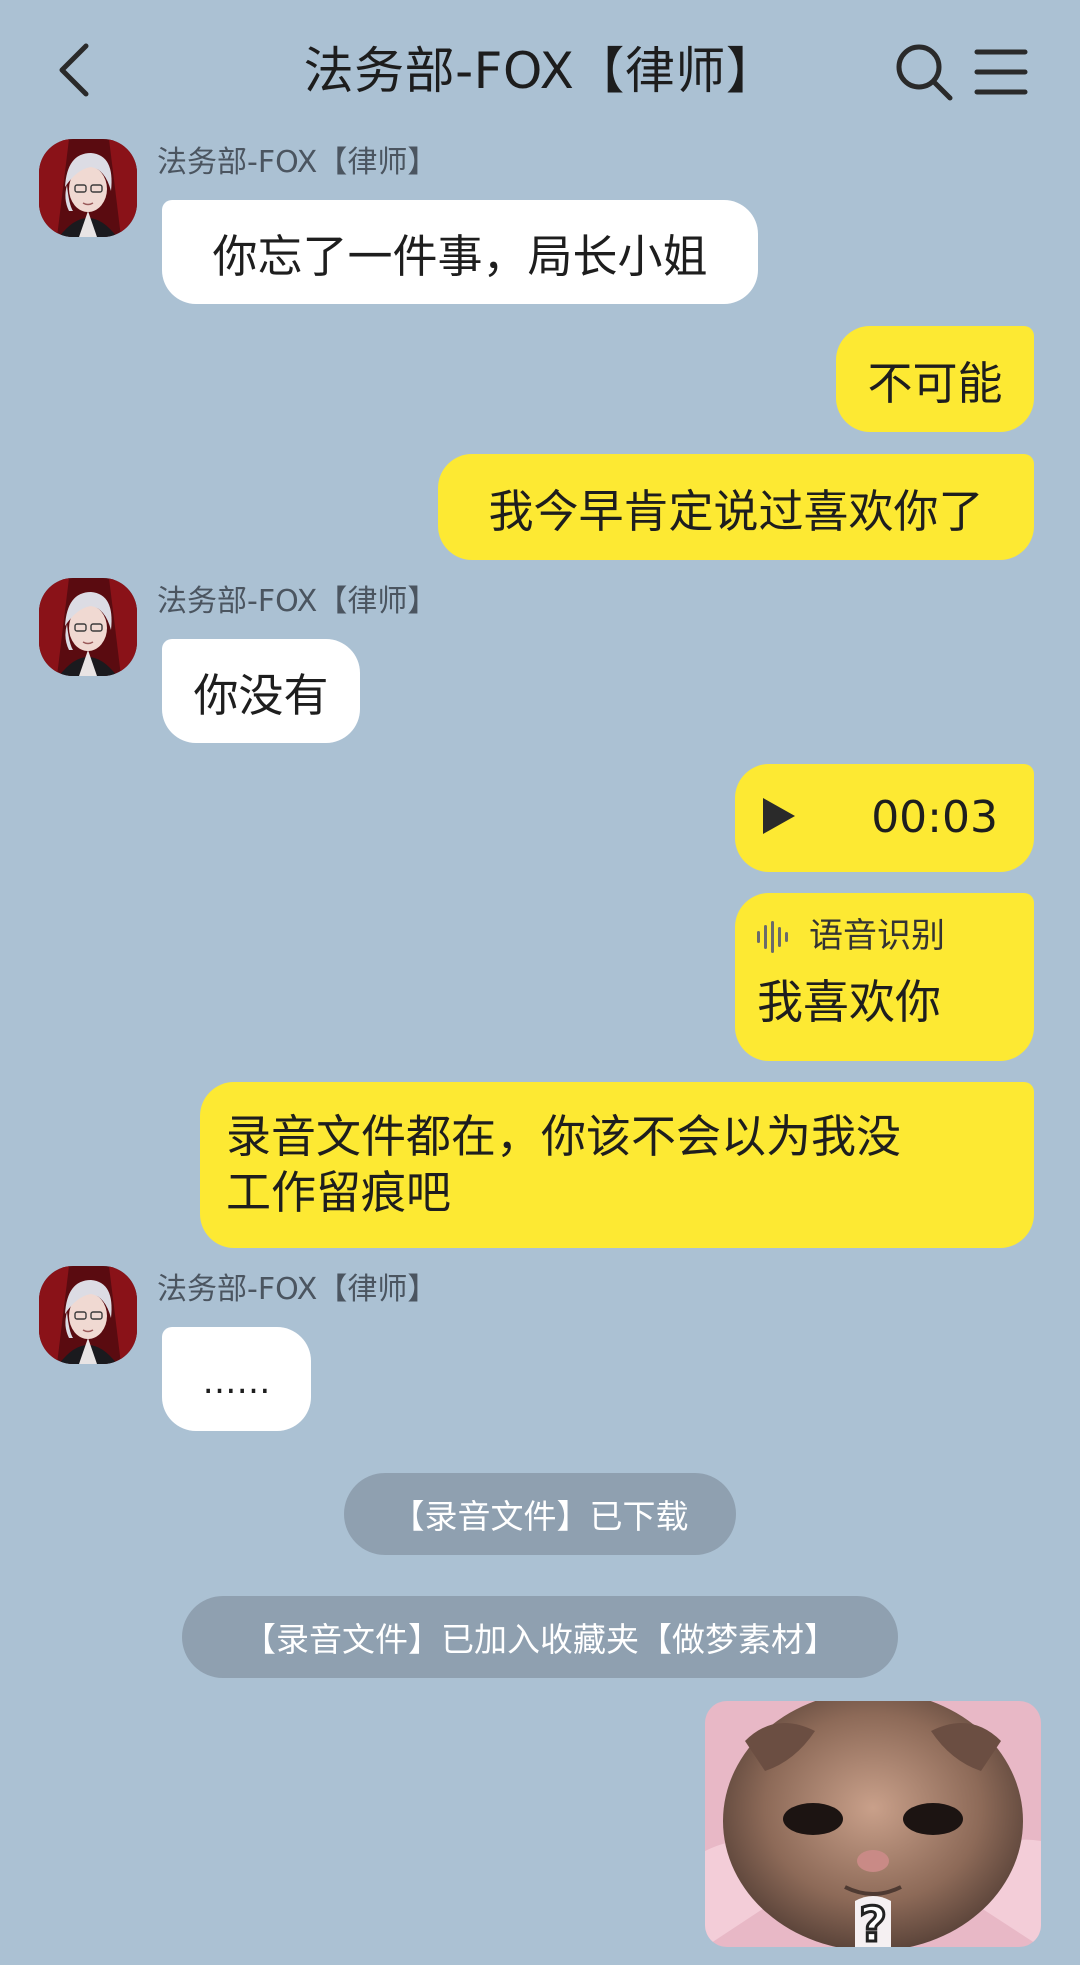  I want to click on voice-message-bubble: 00:03, so click(884, 818).